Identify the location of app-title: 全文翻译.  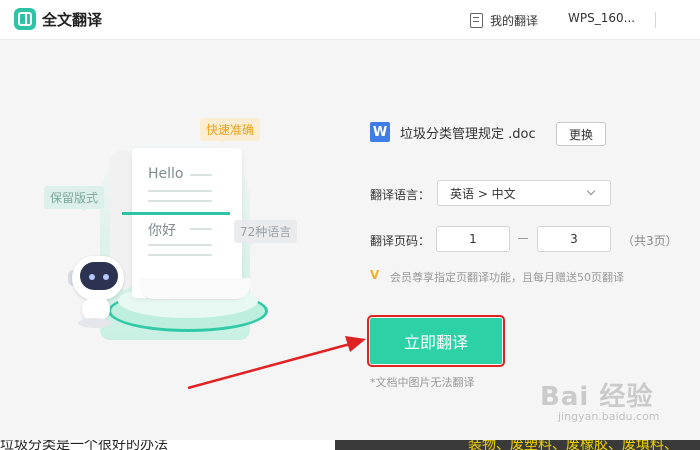
(72, 20).